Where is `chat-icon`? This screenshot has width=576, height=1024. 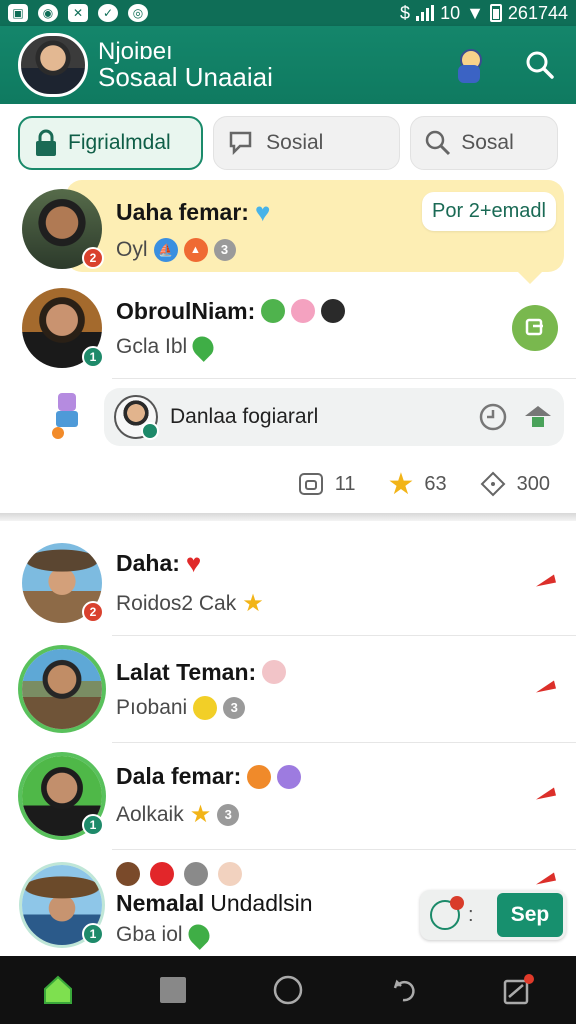 chat-icon is located at coordinates (240, 143).